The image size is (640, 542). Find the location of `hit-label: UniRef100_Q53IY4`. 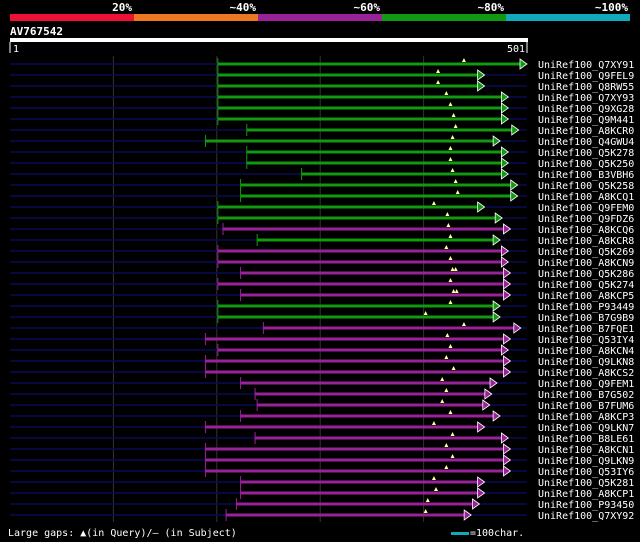

hit-label: UniRef100_Q53IY4 is located at coordinates (586, 340).